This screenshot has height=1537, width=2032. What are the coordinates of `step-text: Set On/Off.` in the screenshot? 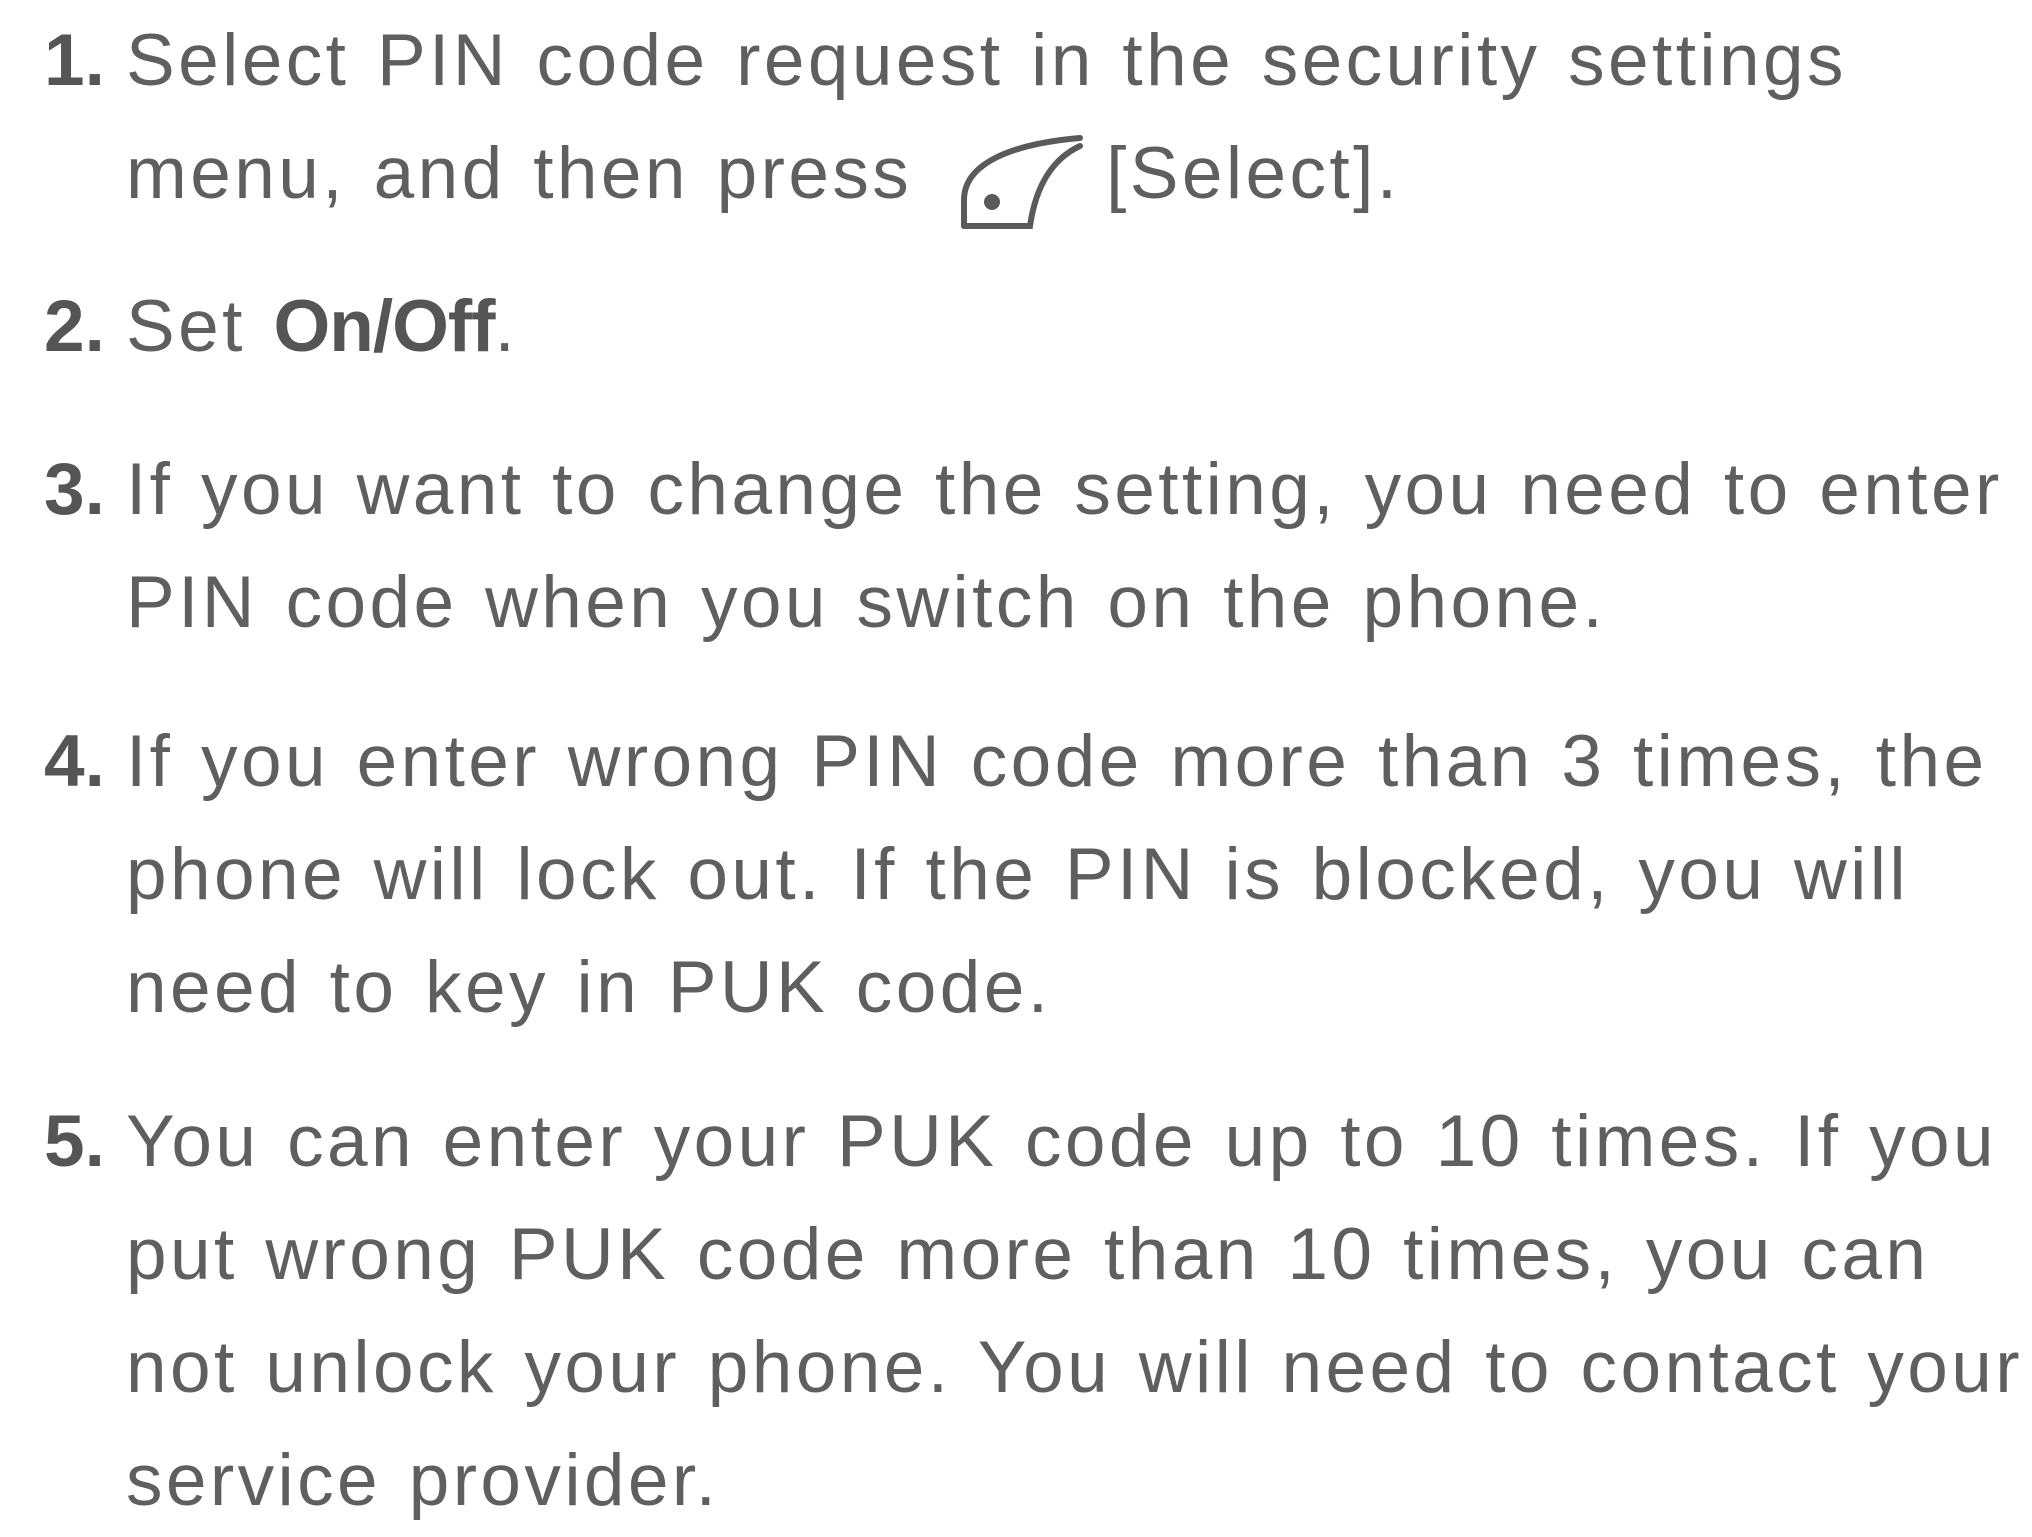 It's located at (1071, 326).